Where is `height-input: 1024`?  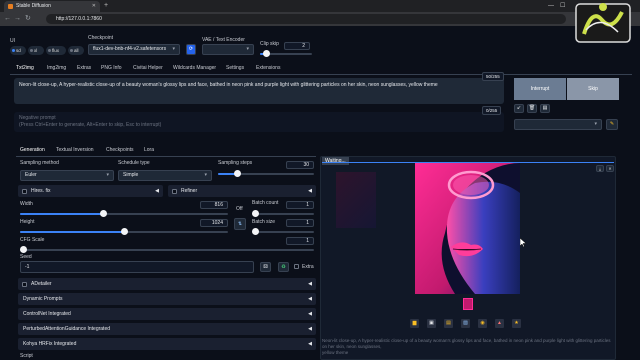
height-input: 1024 is located at coordinates (214, 223).